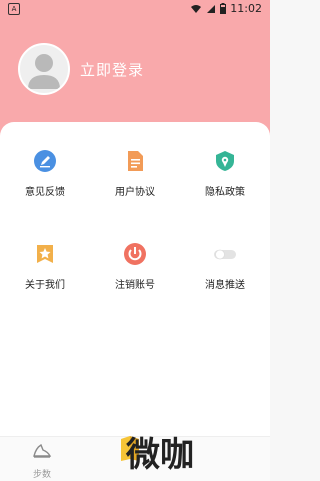  I want to click on menu-item-cancel-account: 注销账号, so click(135, 266).